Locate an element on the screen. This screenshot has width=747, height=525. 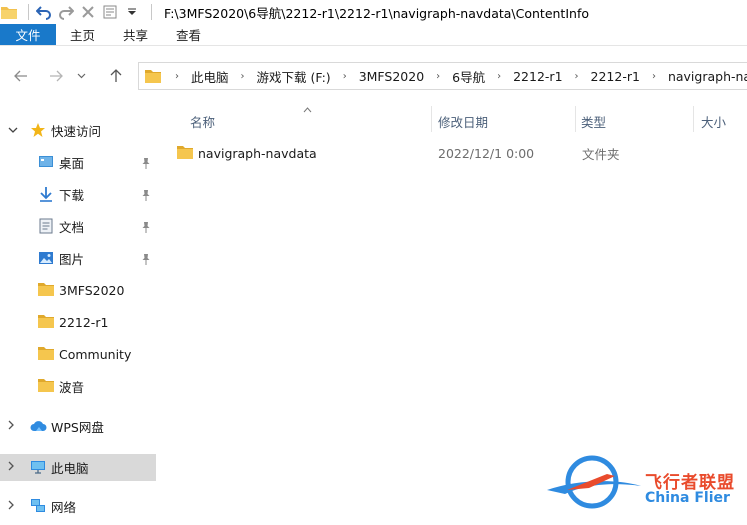
breadcrumb-navigraph-navdata: navigraph-navdata is located at coordinates (705, 76).